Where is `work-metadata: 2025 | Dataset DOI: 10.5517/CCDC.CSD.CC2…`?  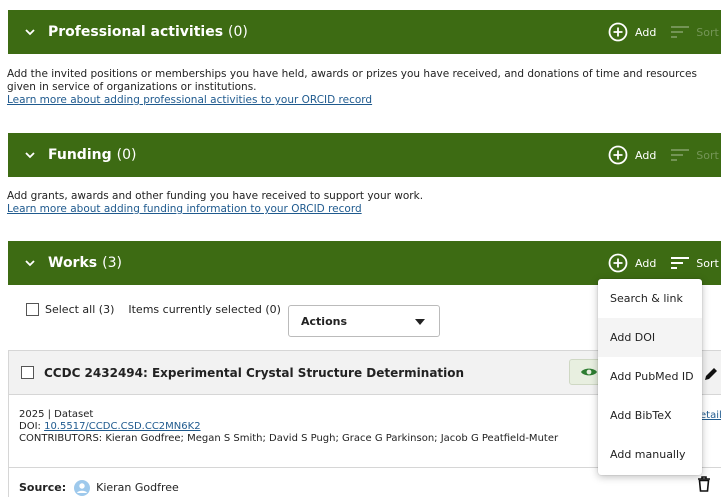
work-metadata: 2025 | Dataset DOI: 10.5517/CCDC.CSD.CC2… is located at coordinates (288, 427).